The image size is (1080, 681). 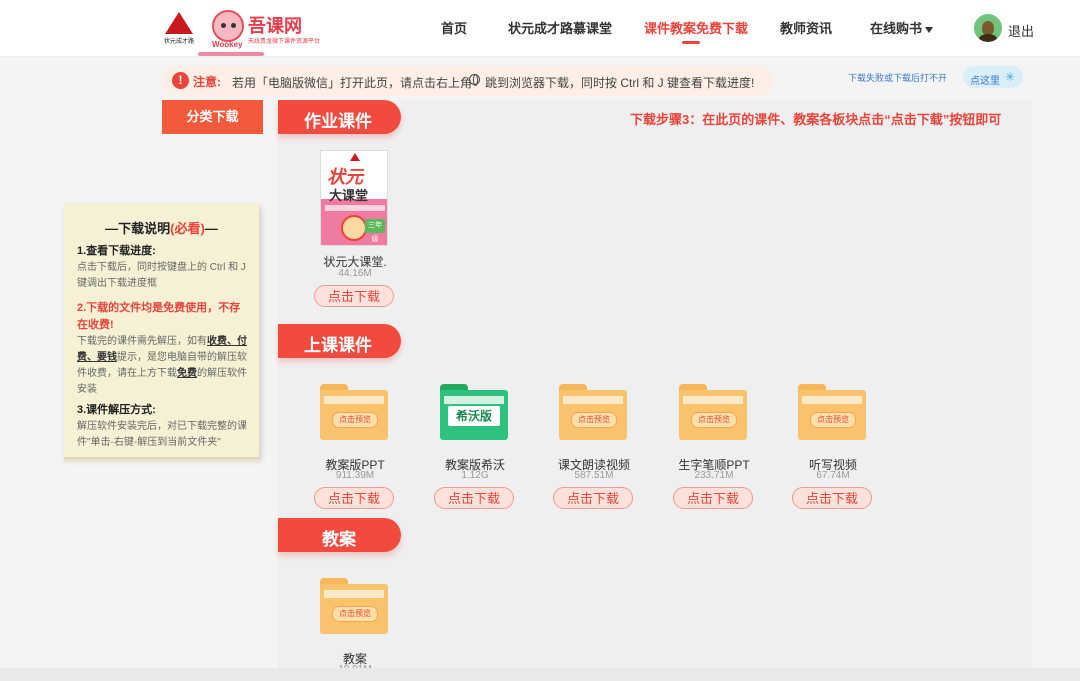 I want to click on item-size: 587.51M, so click(x=594, y=475).